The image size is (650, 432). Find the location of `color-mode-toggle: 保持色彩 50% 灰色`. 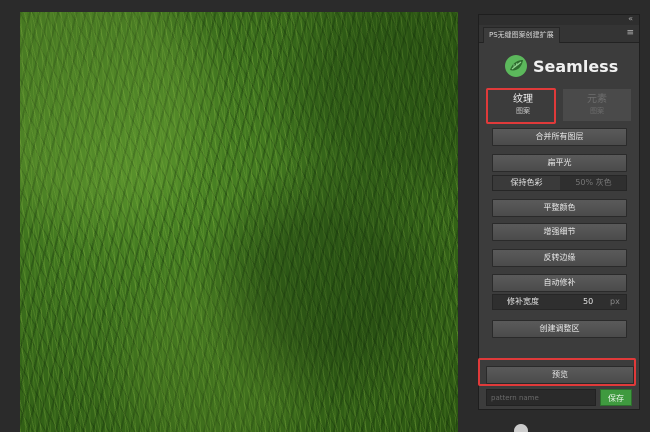

color-mode-toggle: 保持色彩 50% 灰色 is located at coordinates (559, 183).